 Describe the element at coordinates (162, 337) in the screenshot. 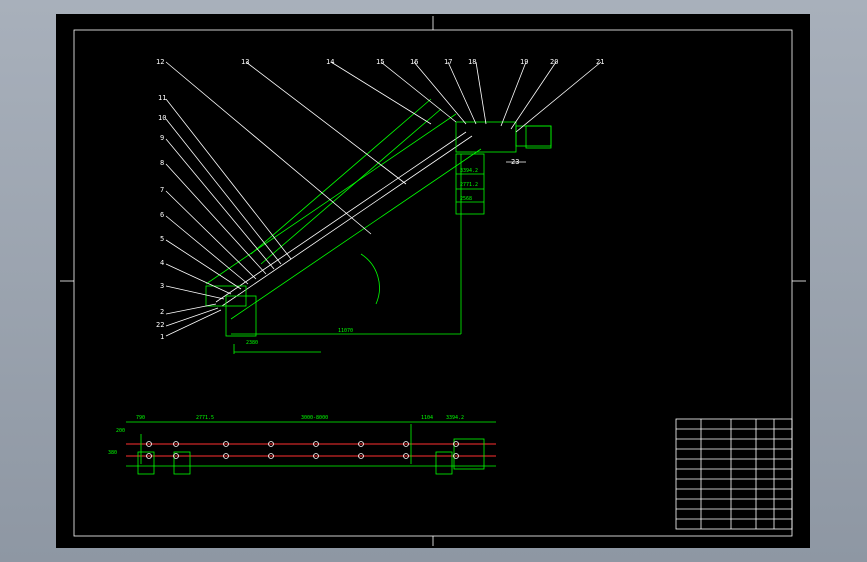

I see `part-number-1: 1` at that location.